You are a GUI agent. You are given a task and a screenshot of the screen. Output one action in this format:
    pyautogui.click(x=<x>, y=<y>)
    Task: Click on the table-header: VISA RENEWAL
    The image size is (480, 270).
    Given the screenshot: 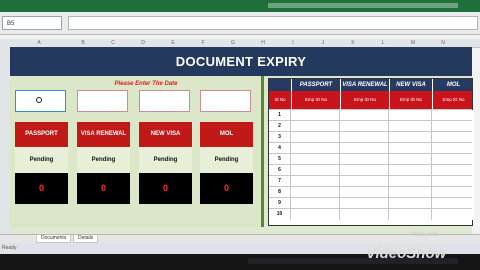 What is the action you would take?
    pyautogui.click(x=364, y=85)
    